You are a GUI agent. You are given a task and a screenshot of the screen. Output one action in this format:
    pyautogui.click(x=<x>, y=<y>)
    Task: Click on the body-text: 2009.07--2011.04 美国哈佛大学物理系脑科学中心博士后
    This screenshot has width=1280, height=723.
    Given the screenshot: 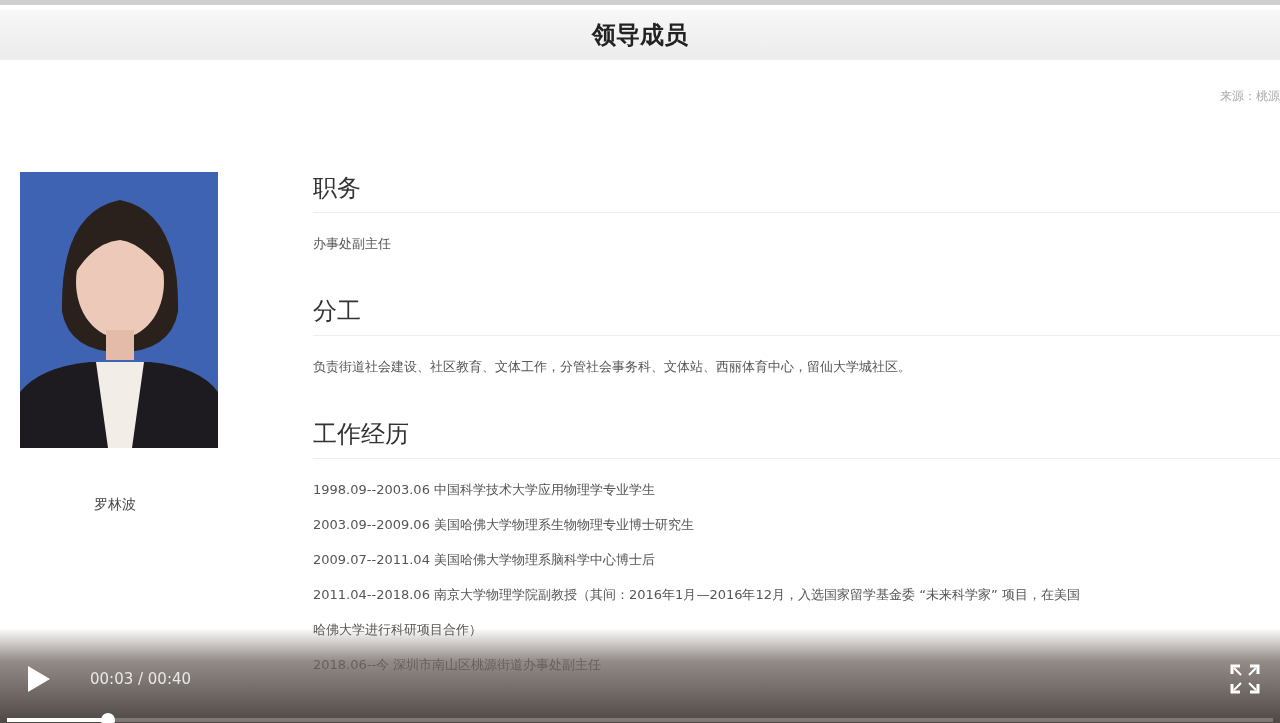 What is the action you would take?
    pyautogui.click(x=485, y=560)
    